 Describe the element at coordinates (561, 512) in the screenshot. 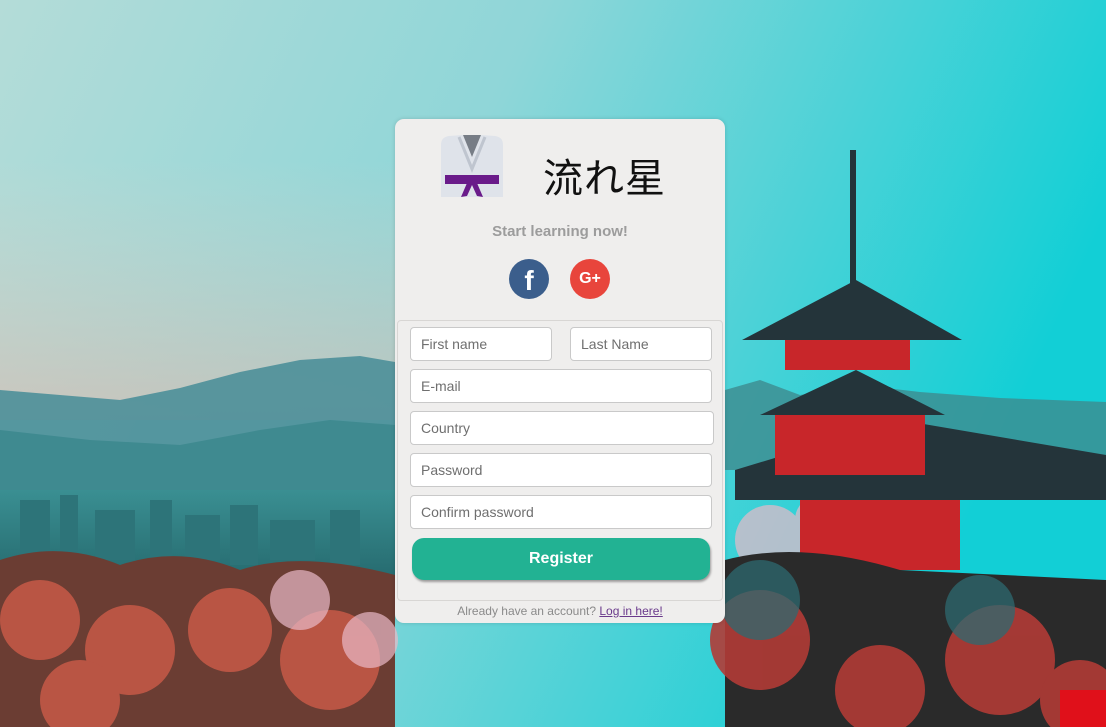

I see `confirm-password-input` at that location.